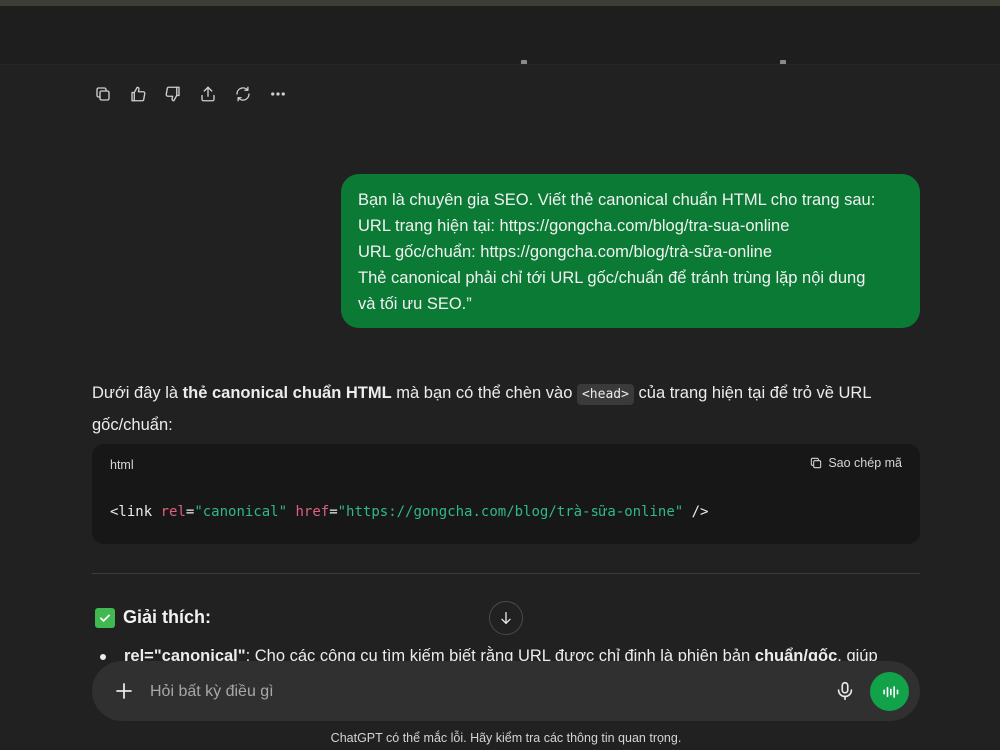 Image resolution: width=1000 pixels, height=750 pixels. Describe the element at coordinates (137, 393) in the screenshot. I see `intro-text: Dưới đây là` at that location.